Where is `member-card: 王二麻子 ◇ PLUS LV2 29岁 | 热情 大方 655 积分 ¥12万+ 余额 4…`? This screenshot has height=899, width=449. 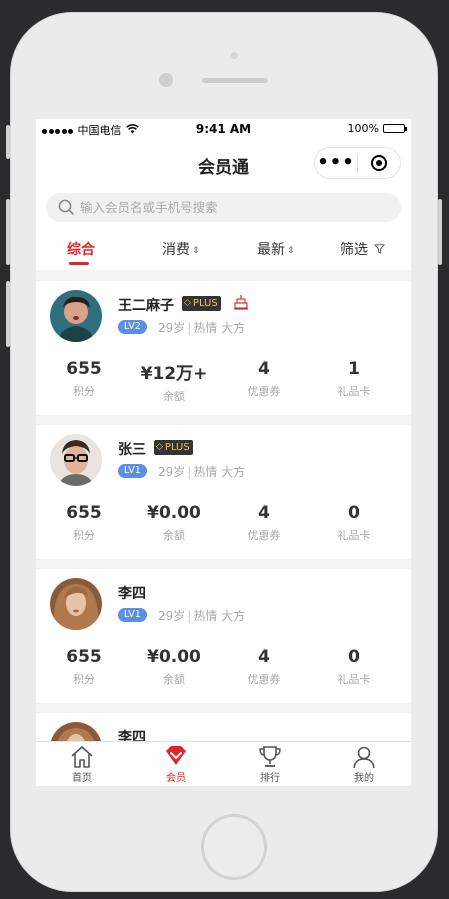
member-card: 王二麻子 ◇ PLUS LV2 29岁 | 热情 大方 655 积分 ¥12万+ 余额 4… is located at coordinates (223, 348).